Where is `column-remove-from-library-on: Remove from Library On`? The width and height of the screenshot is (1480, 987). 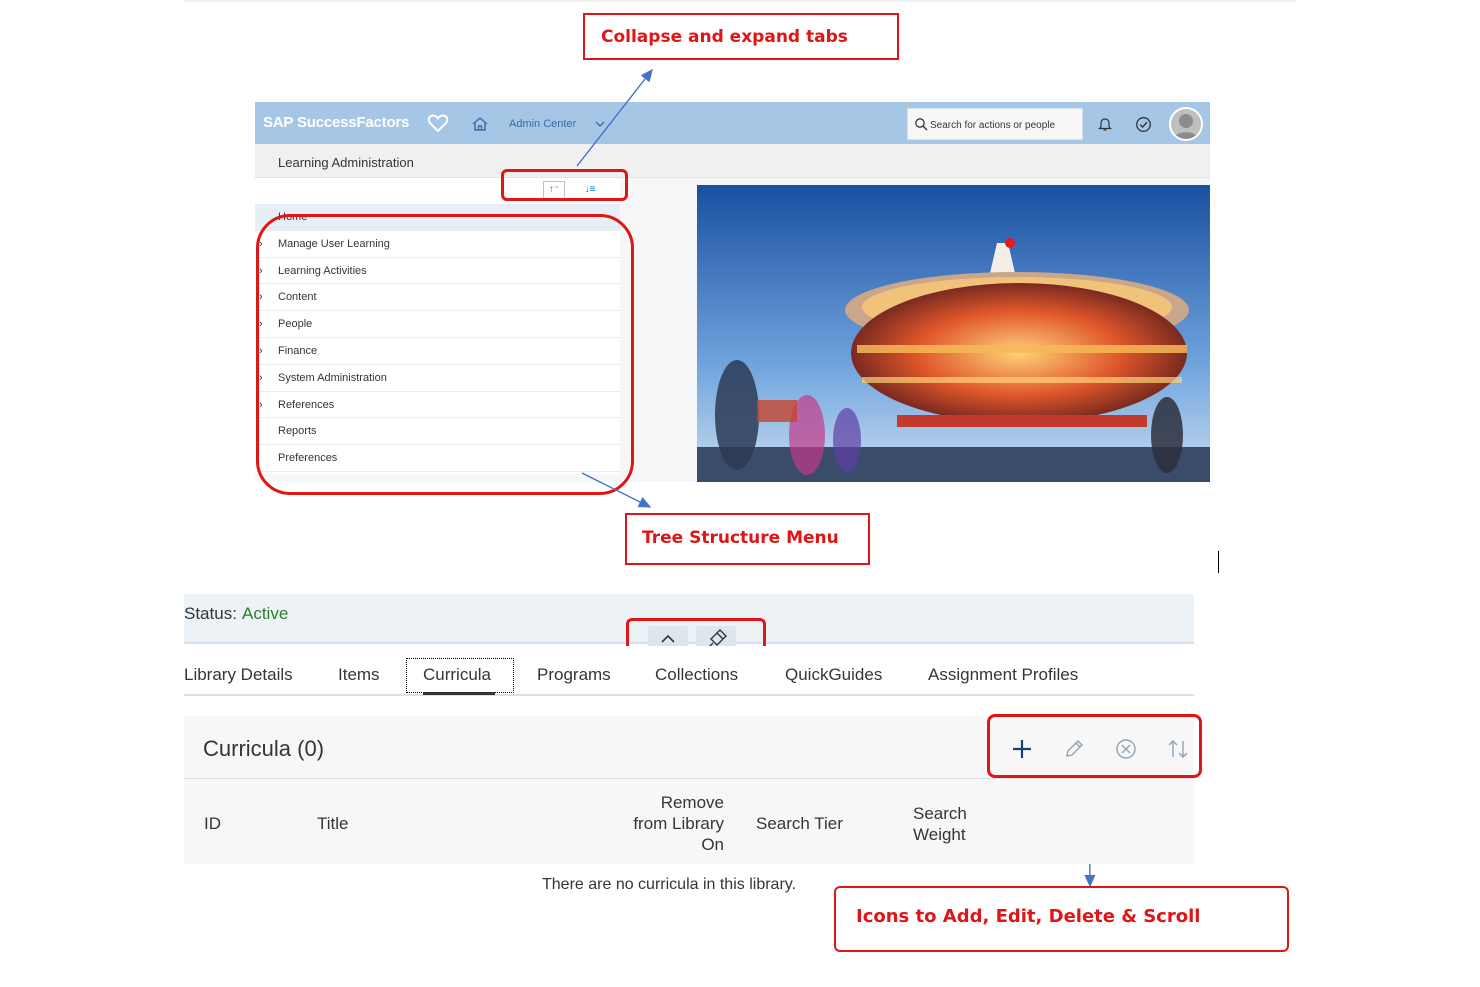 column-remove-from-library-on: Remove from Library On is located at coordinates (674, 823).